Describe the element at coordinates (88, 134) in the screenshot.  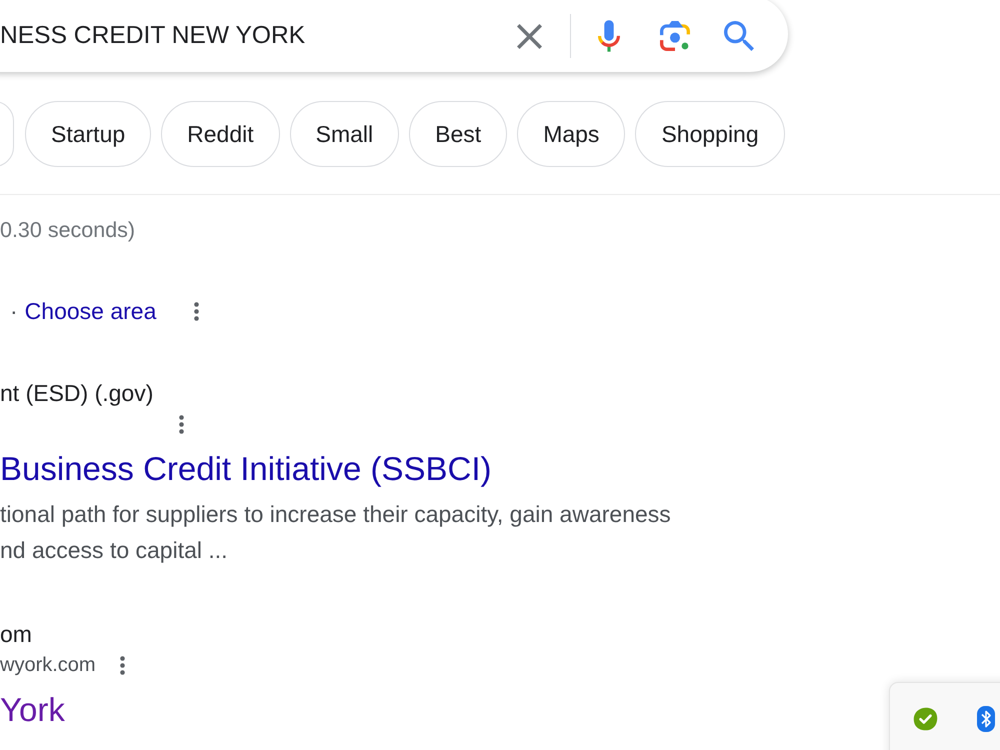
I see `filter-chip: Startup` at that location.